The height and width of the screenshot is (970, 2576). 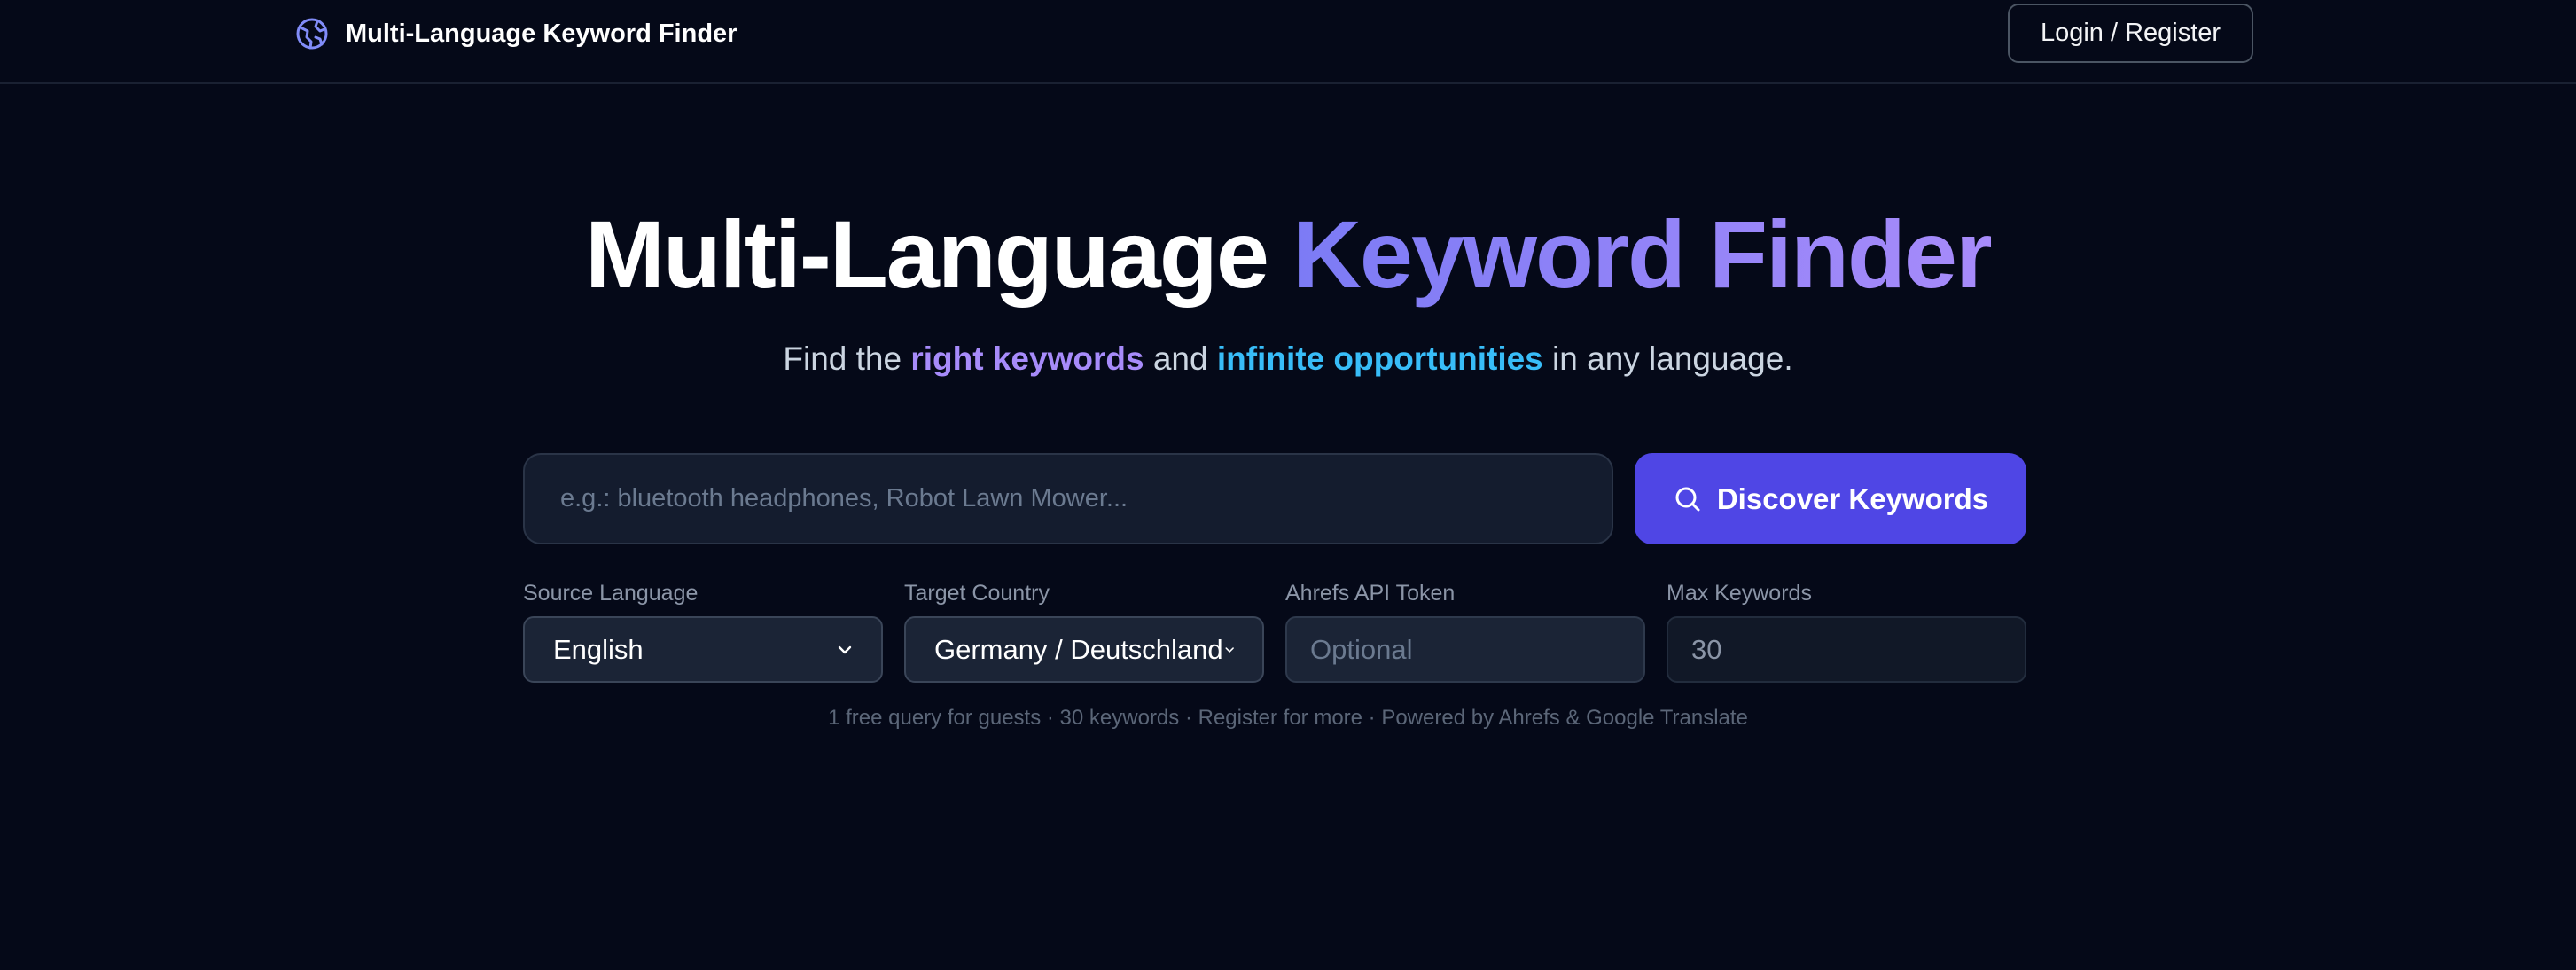 What do you see at coordinates (1687, 499) in the screenshot?
I see `search-icon` at bounding box center [1687, 499].